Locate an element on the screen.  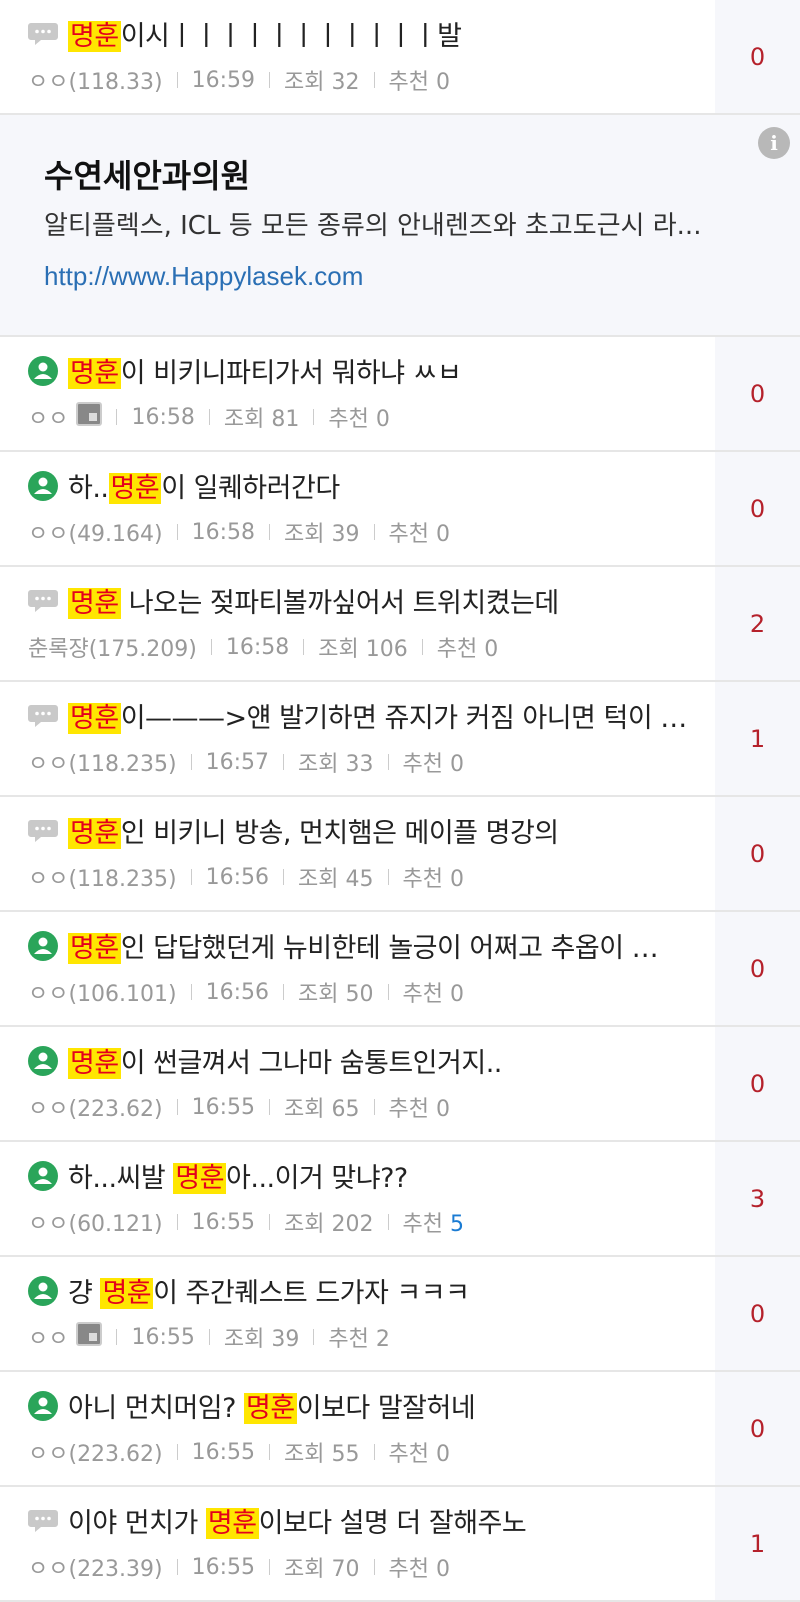
post-title: 명훈이시ㅣㅣㅣㅣㅣㅣㅣㅣㅣㅣㅣ발 is located at coordinates (245, 33).